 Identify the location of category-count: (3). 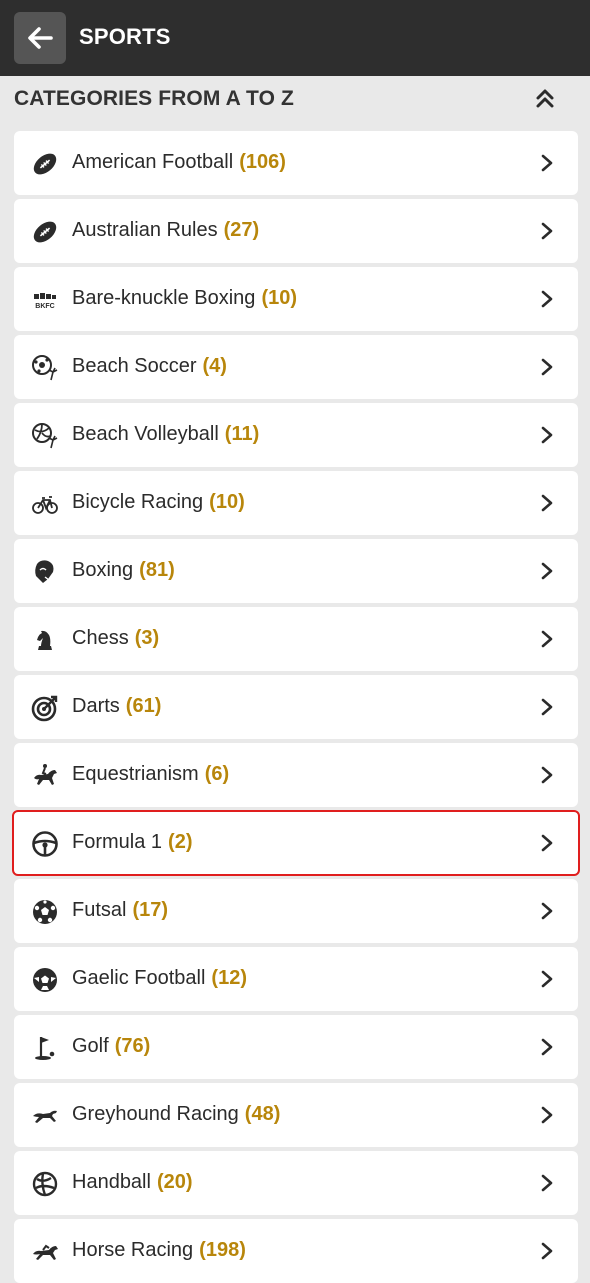
(147, 638).